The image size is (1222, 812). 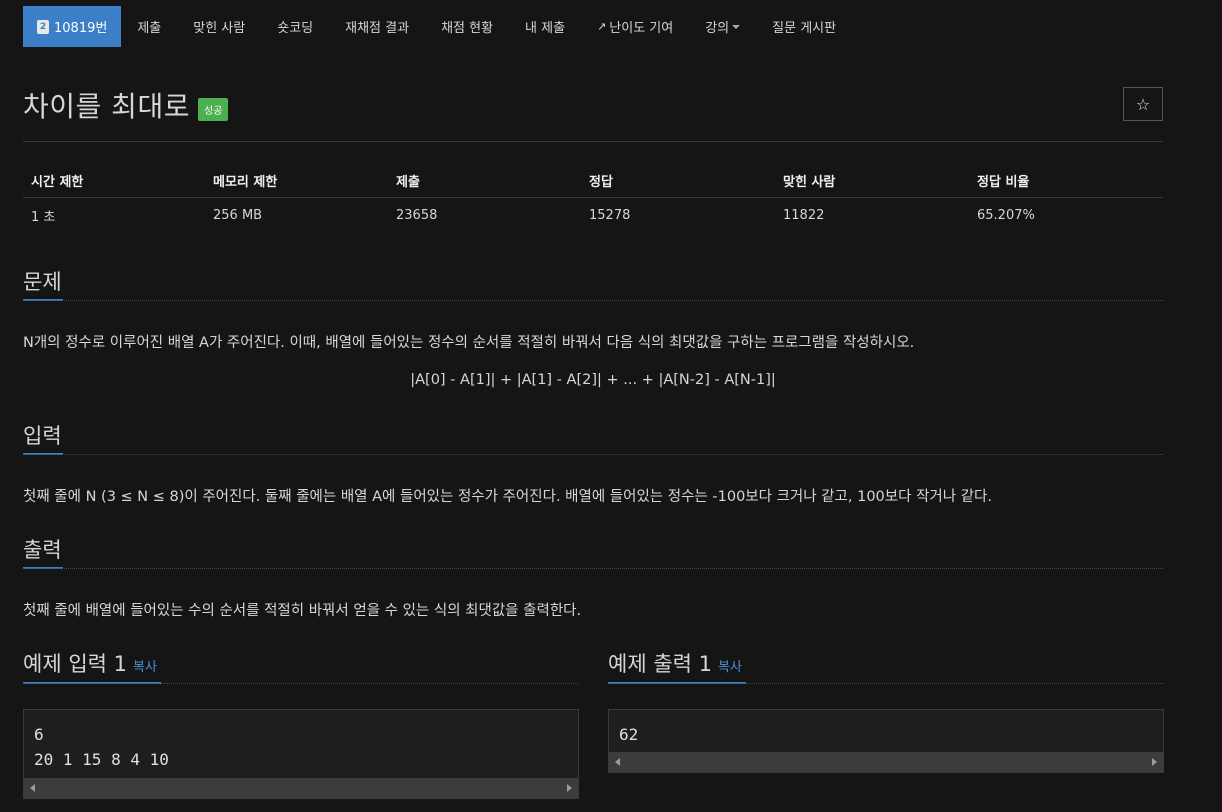 I want to click on nav-problem-number: 2 10819번, so click(x=72, y=26).